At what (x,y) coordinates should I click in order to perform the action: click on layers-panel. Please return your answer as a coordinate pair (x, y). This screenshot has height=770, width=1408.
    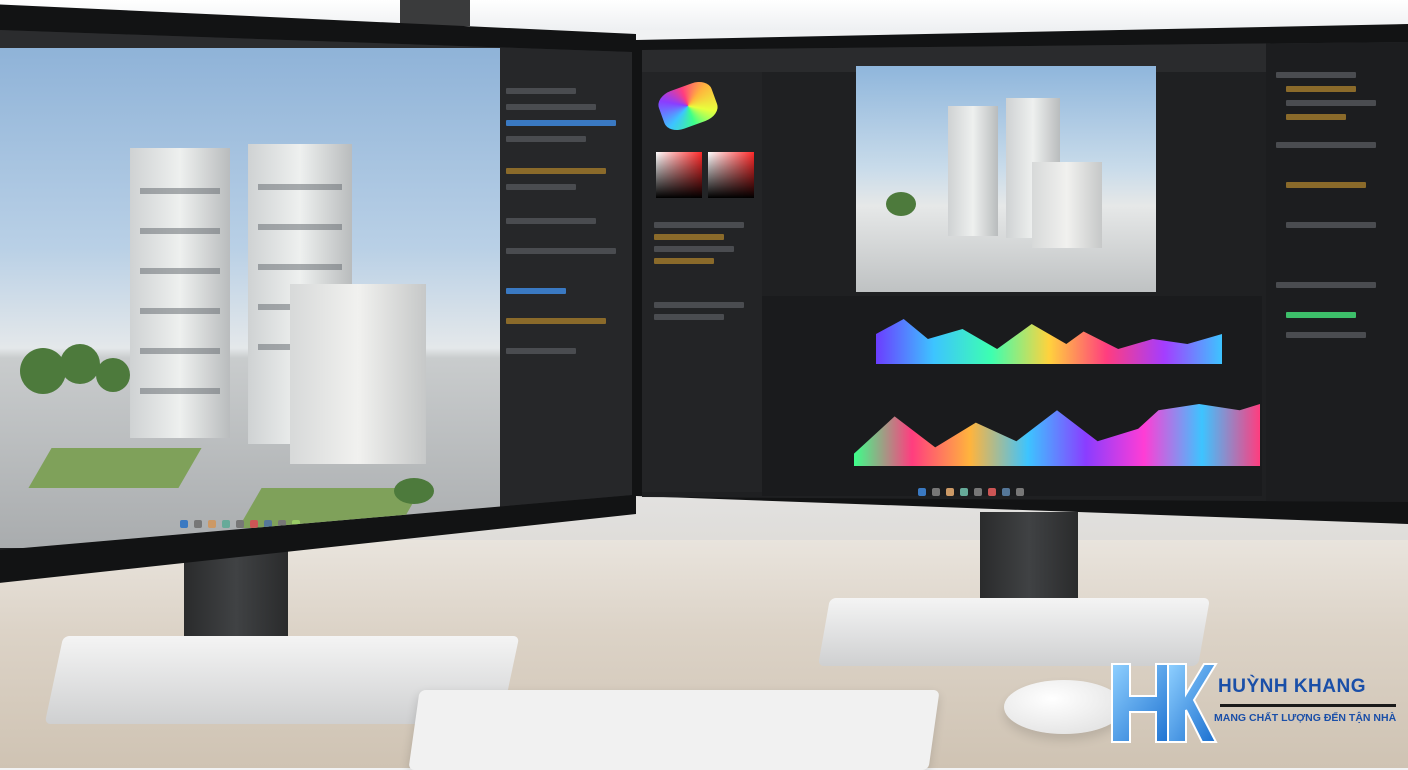
    Looking at the image, I should click on (1337, 272).